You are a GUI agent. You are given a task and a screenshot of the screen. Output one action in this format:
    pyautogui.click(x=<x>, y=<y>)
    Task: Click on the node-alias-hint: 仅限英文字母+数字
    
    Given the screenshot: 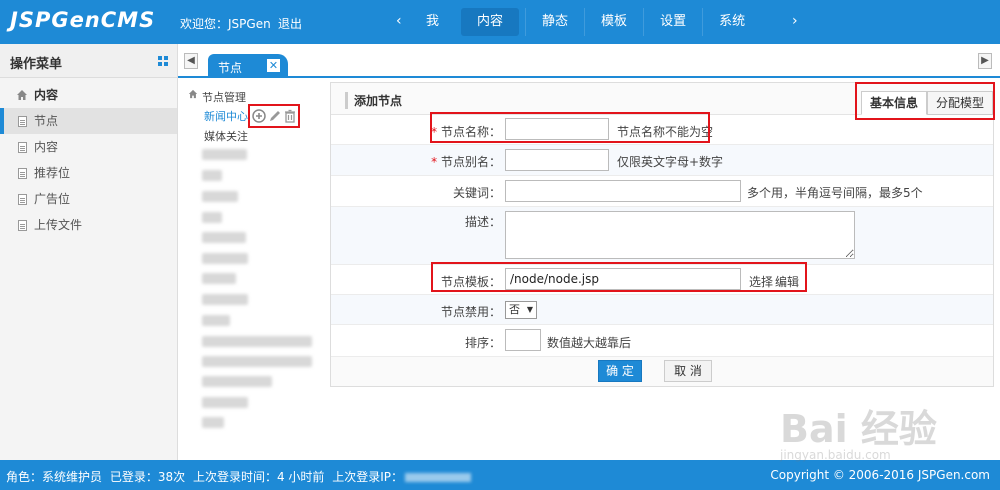 What is the action you would take?
    pyautogui.click(x=670, y=162)
    